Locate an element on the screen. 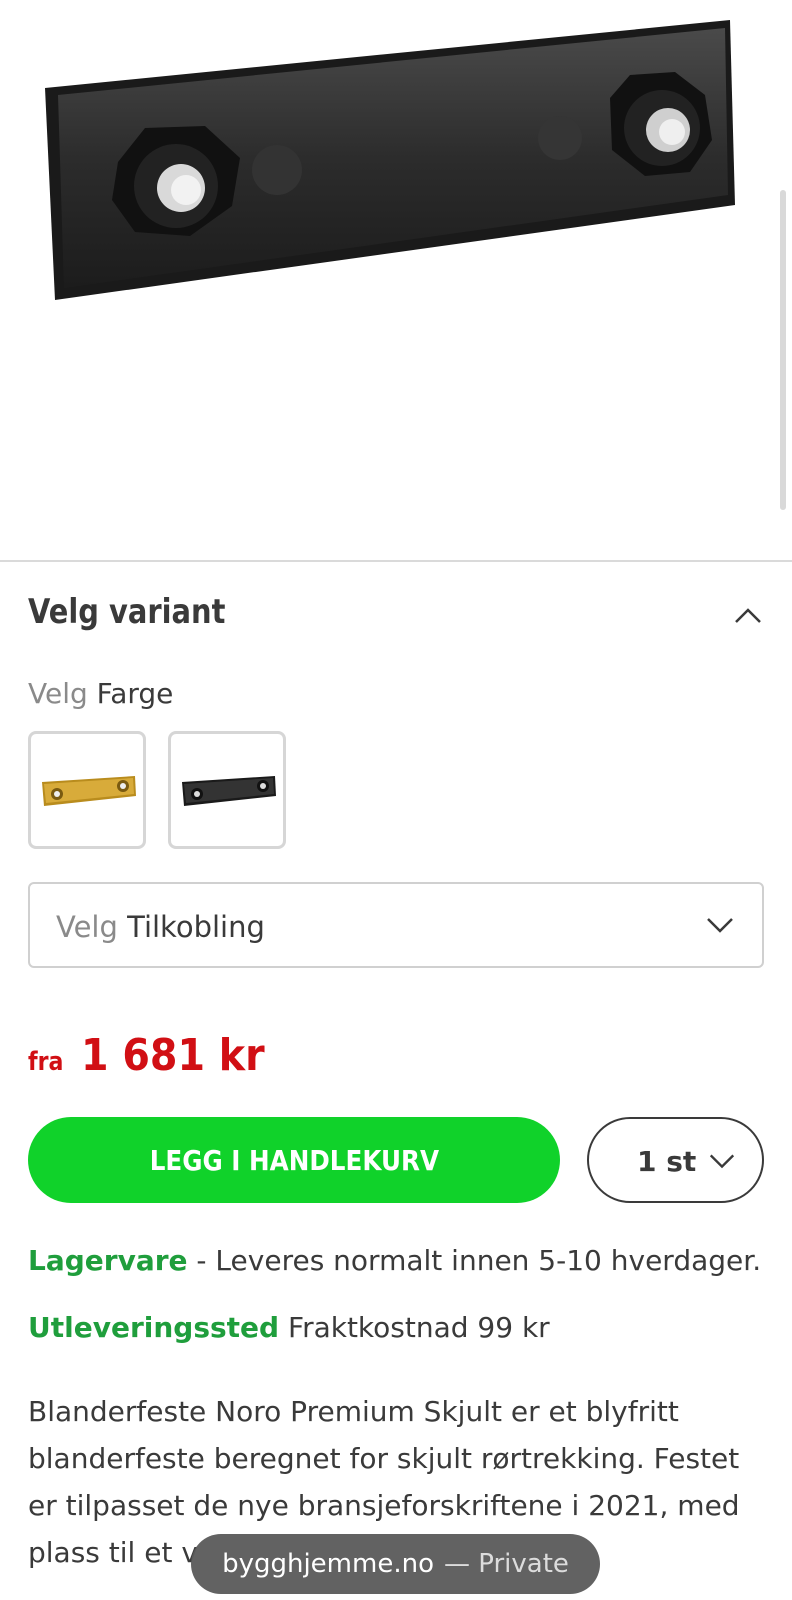  stock-text: - Leveres normalt innen 5-10 hverdager. is located at coordinates (474, 1260).